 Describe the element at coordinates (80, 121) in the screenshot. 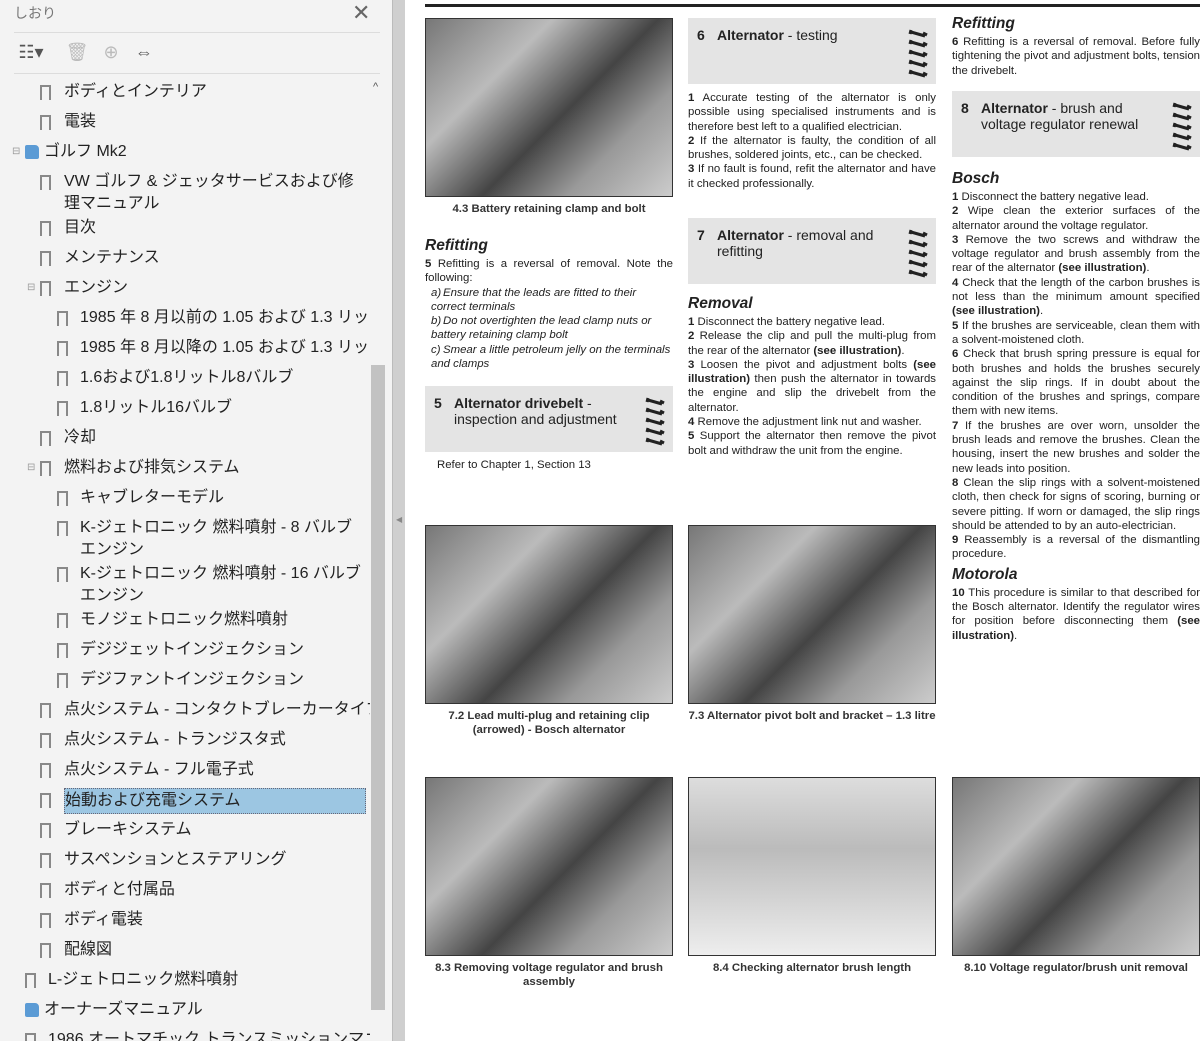

I see `bookmark-label: 電装` at that location.